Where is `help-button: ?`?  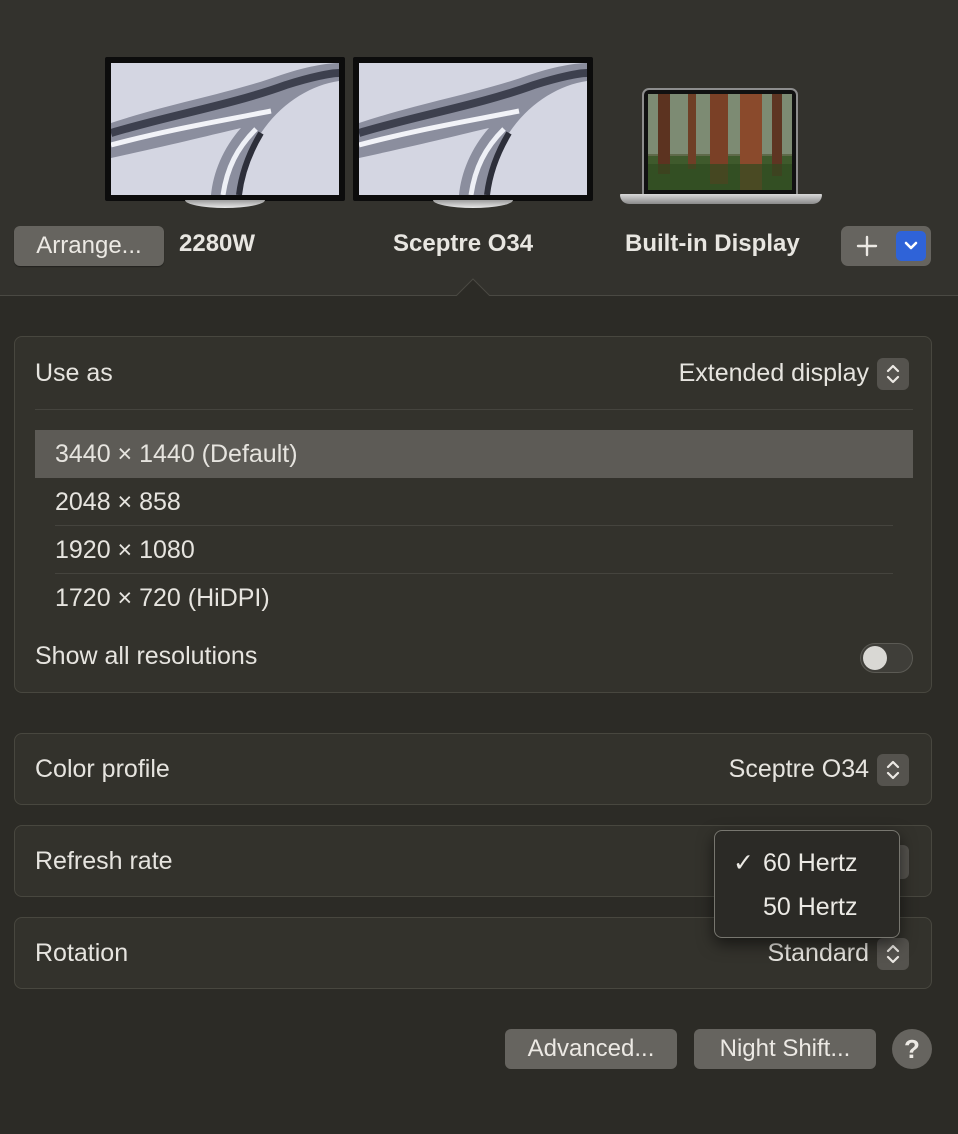
help-button: ? is located at coordinates (912, 1049).